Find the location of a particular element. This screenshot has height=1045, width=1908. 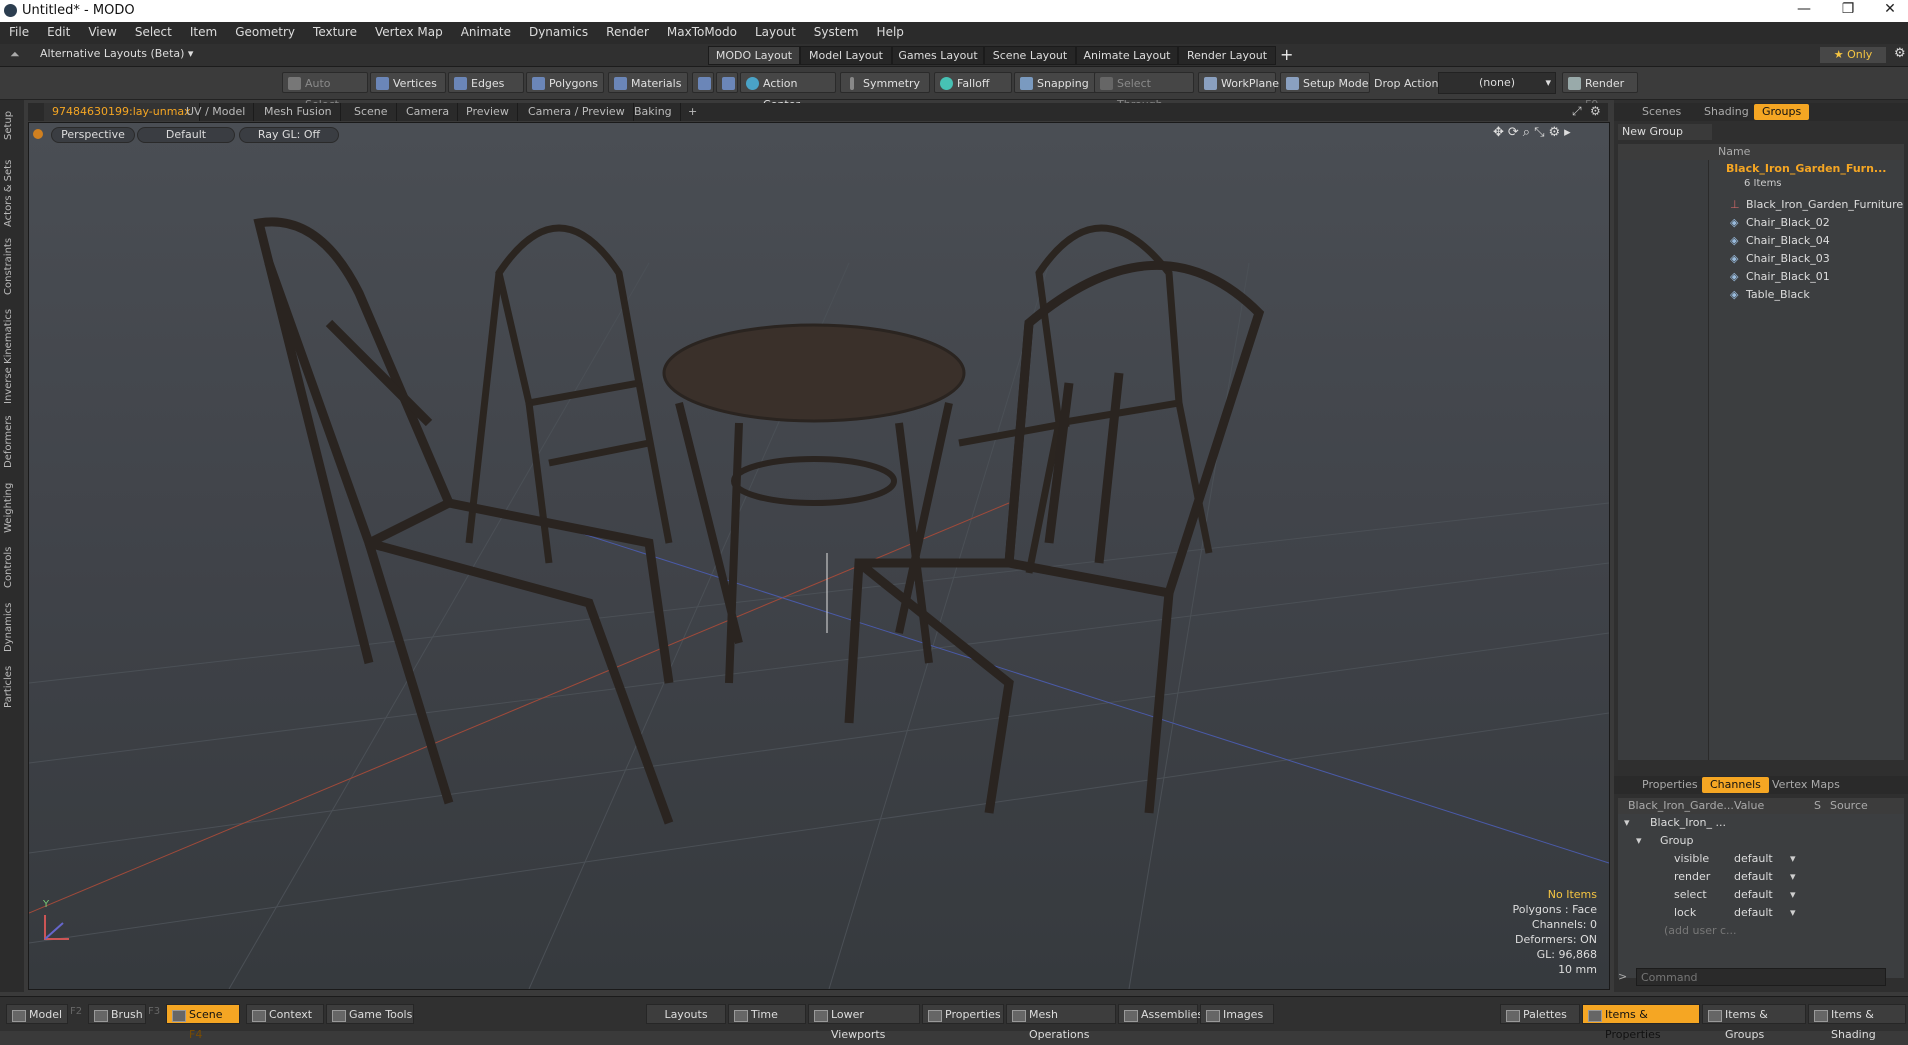

close-icon: ✕ is located at coordinates (1888, 9).